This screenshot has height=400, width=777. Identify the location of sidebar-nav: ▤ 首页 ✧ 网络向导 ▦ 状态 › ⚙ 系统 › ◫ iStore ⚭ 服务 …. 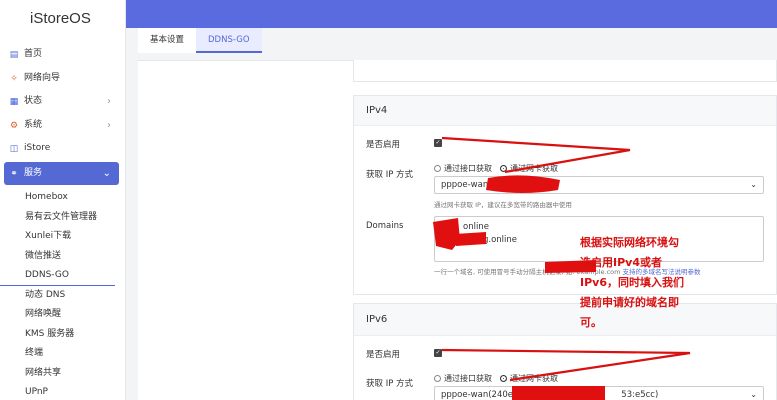
(62, 221).